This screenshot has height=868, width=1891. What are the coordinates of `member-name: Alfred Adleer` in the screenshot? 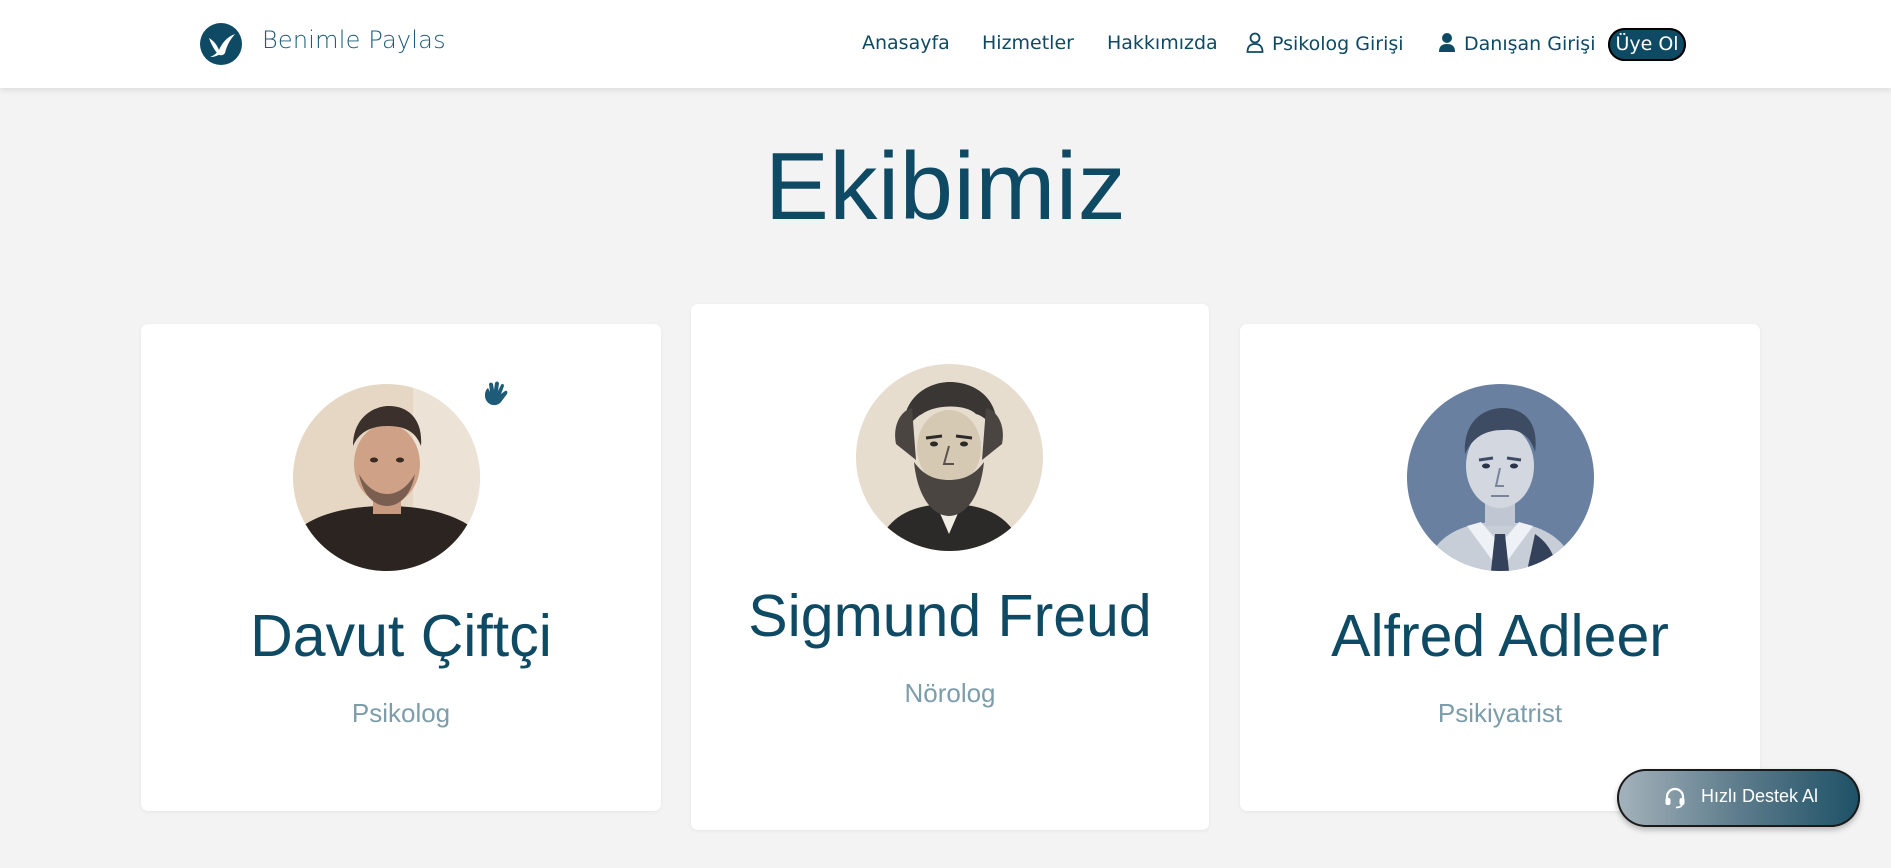 It's located at (1500, 636).